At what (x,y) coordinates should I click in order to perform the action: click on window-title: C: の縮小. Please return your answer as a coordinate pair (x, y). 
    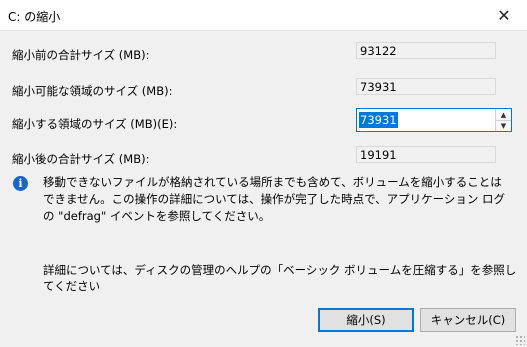
    Looking at the image, I should click on (34, 17).